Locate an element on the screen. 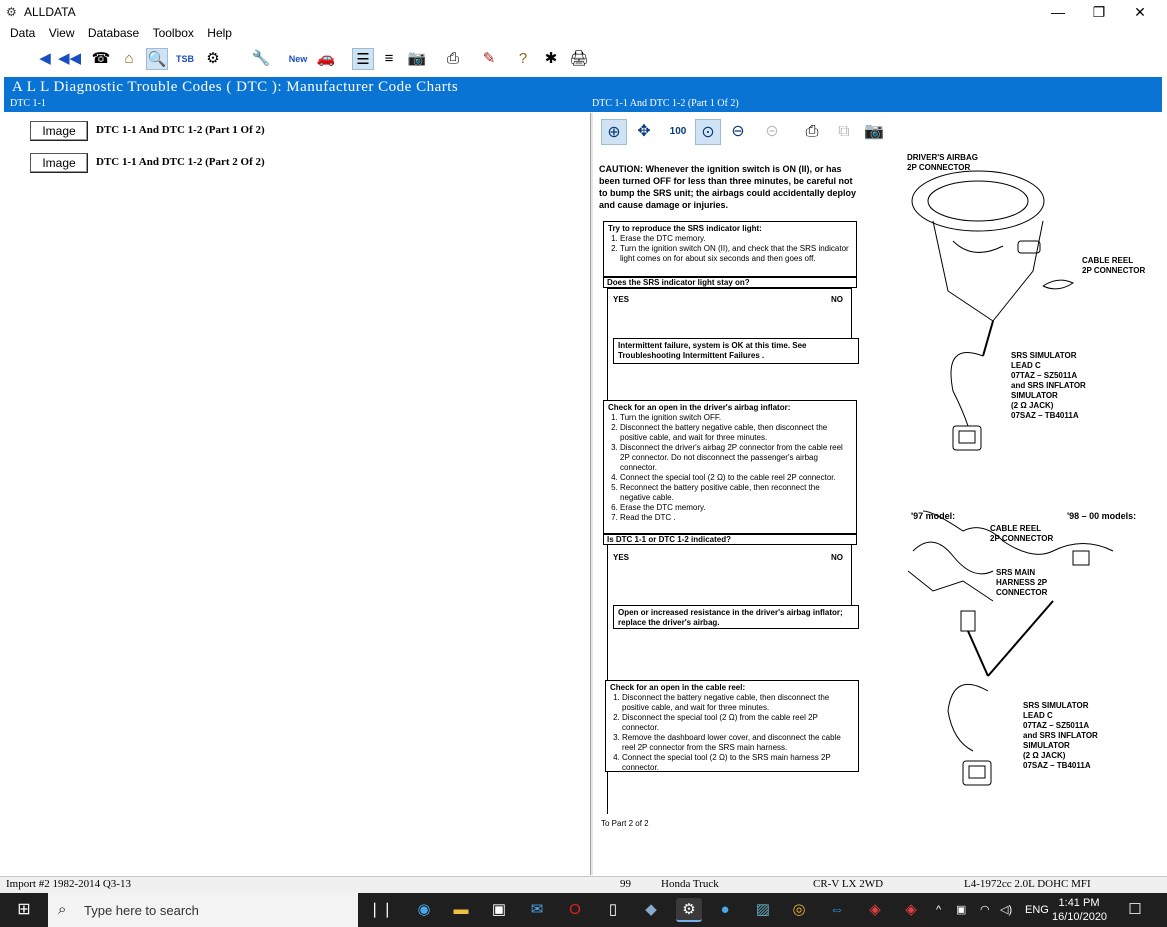 The width and height of the screenshot is (1167, 927). opera-icon: O is located at coordinates (575, 910).